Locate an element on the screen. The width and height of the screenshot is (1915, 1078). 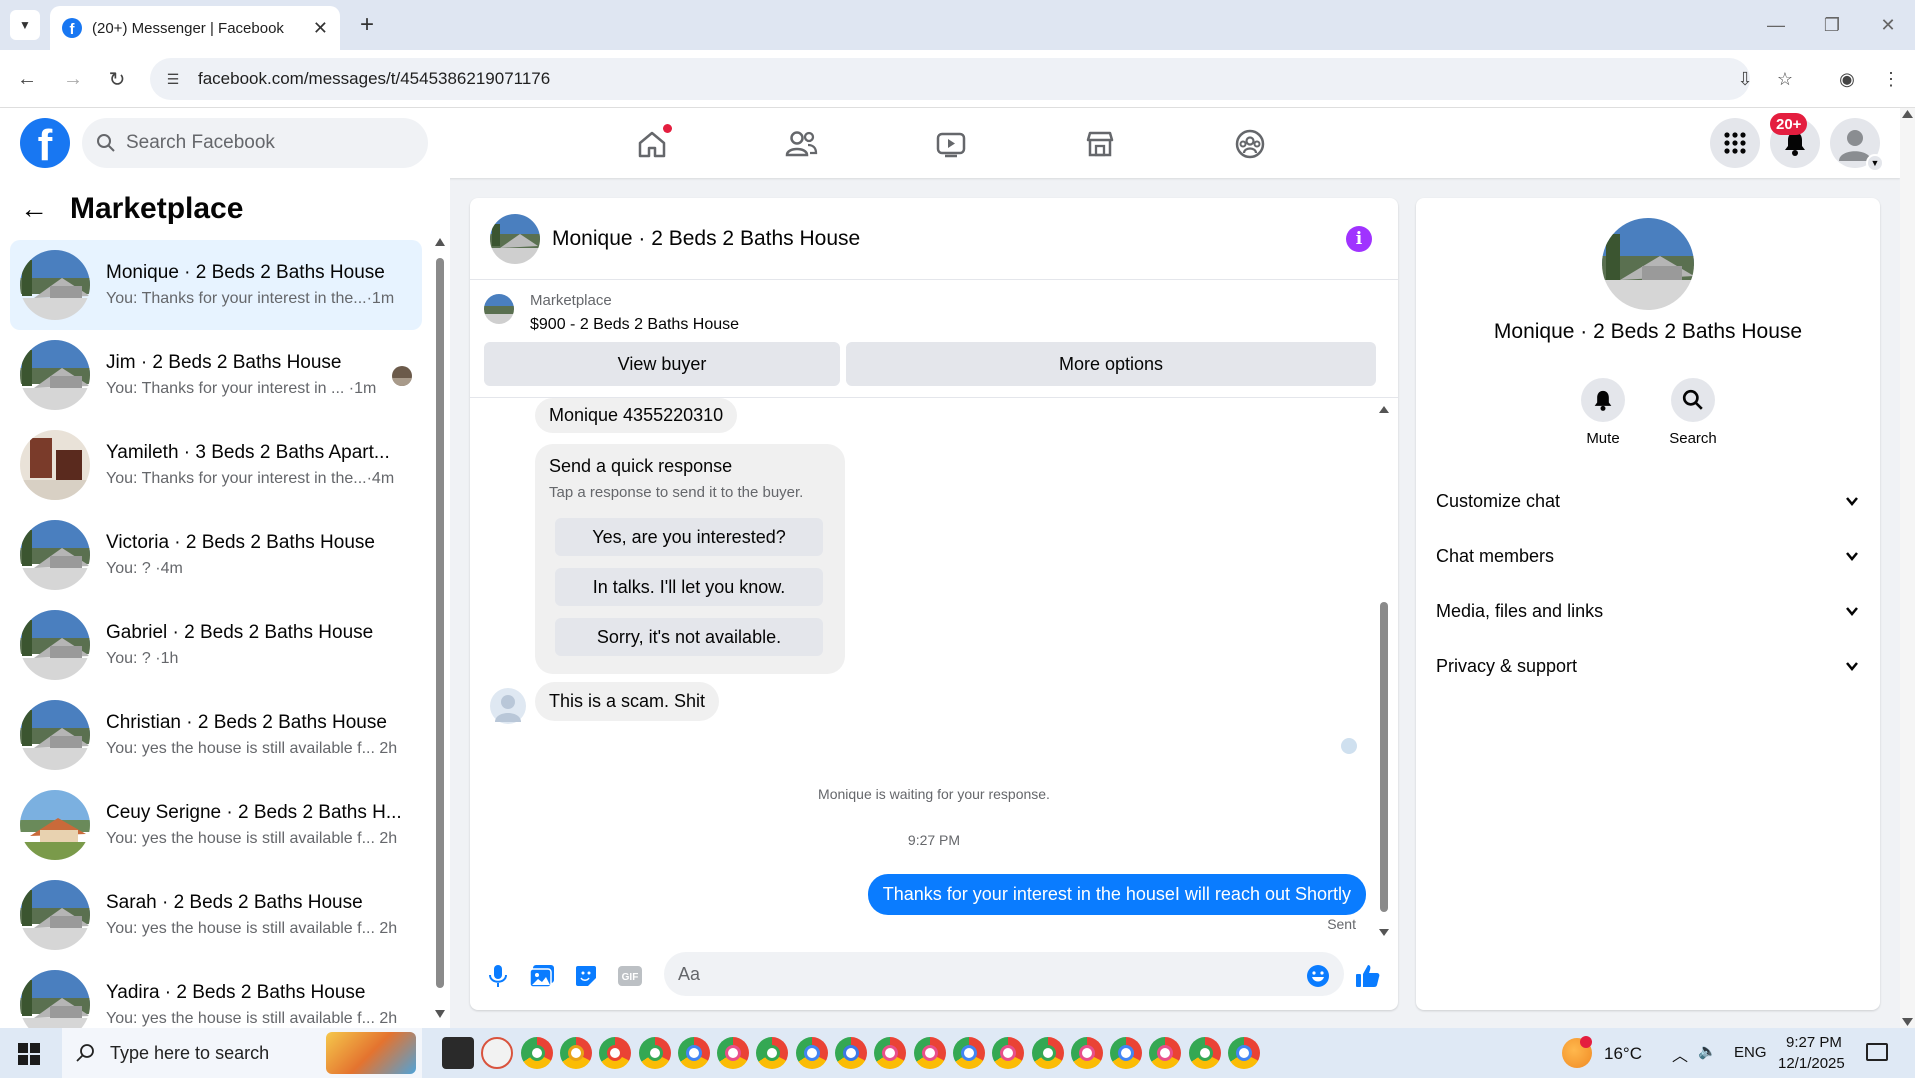
url-text: facebook.com/messages/t/4545386219071176 is located at coordinates (374, 79).